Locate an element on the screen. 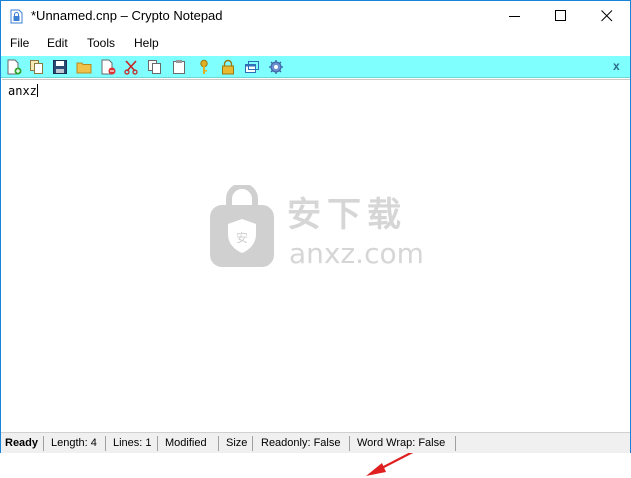 This screenshot has width=631, height=478. copy-file-icon is located at coordinates (36, 67).